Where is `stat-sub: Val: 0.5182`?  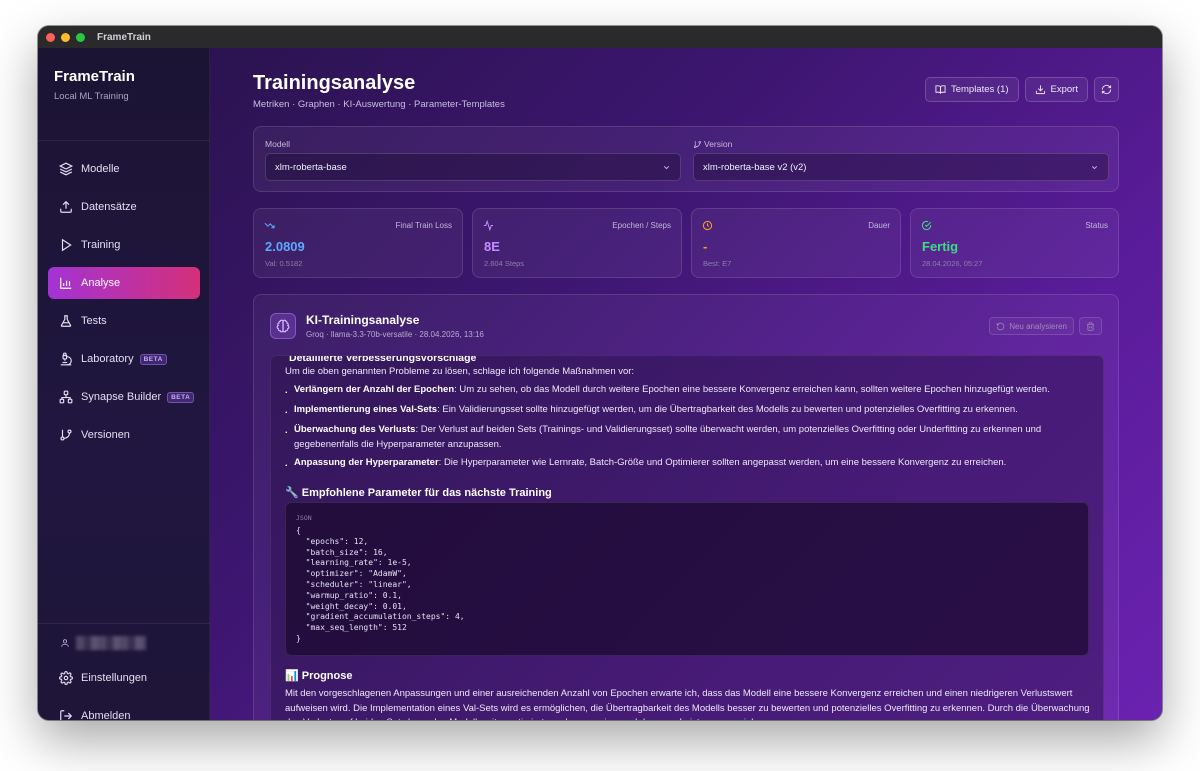 stat-sub: Val: 0.5182 is located at coordinates (284, 263).